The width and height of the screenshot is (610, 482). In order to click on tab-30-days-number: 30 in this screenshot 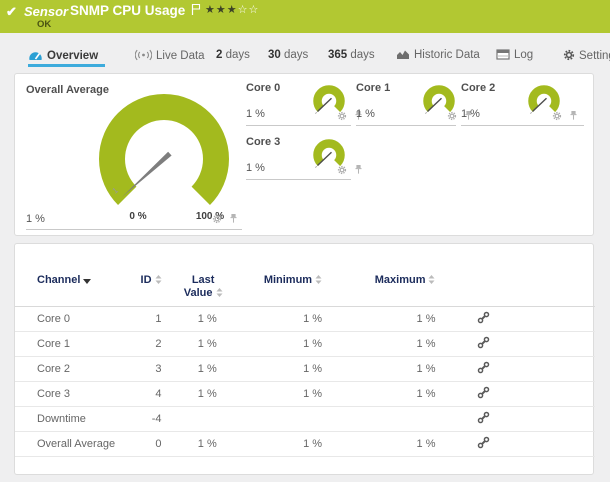, I will do `click(274, 55)`.